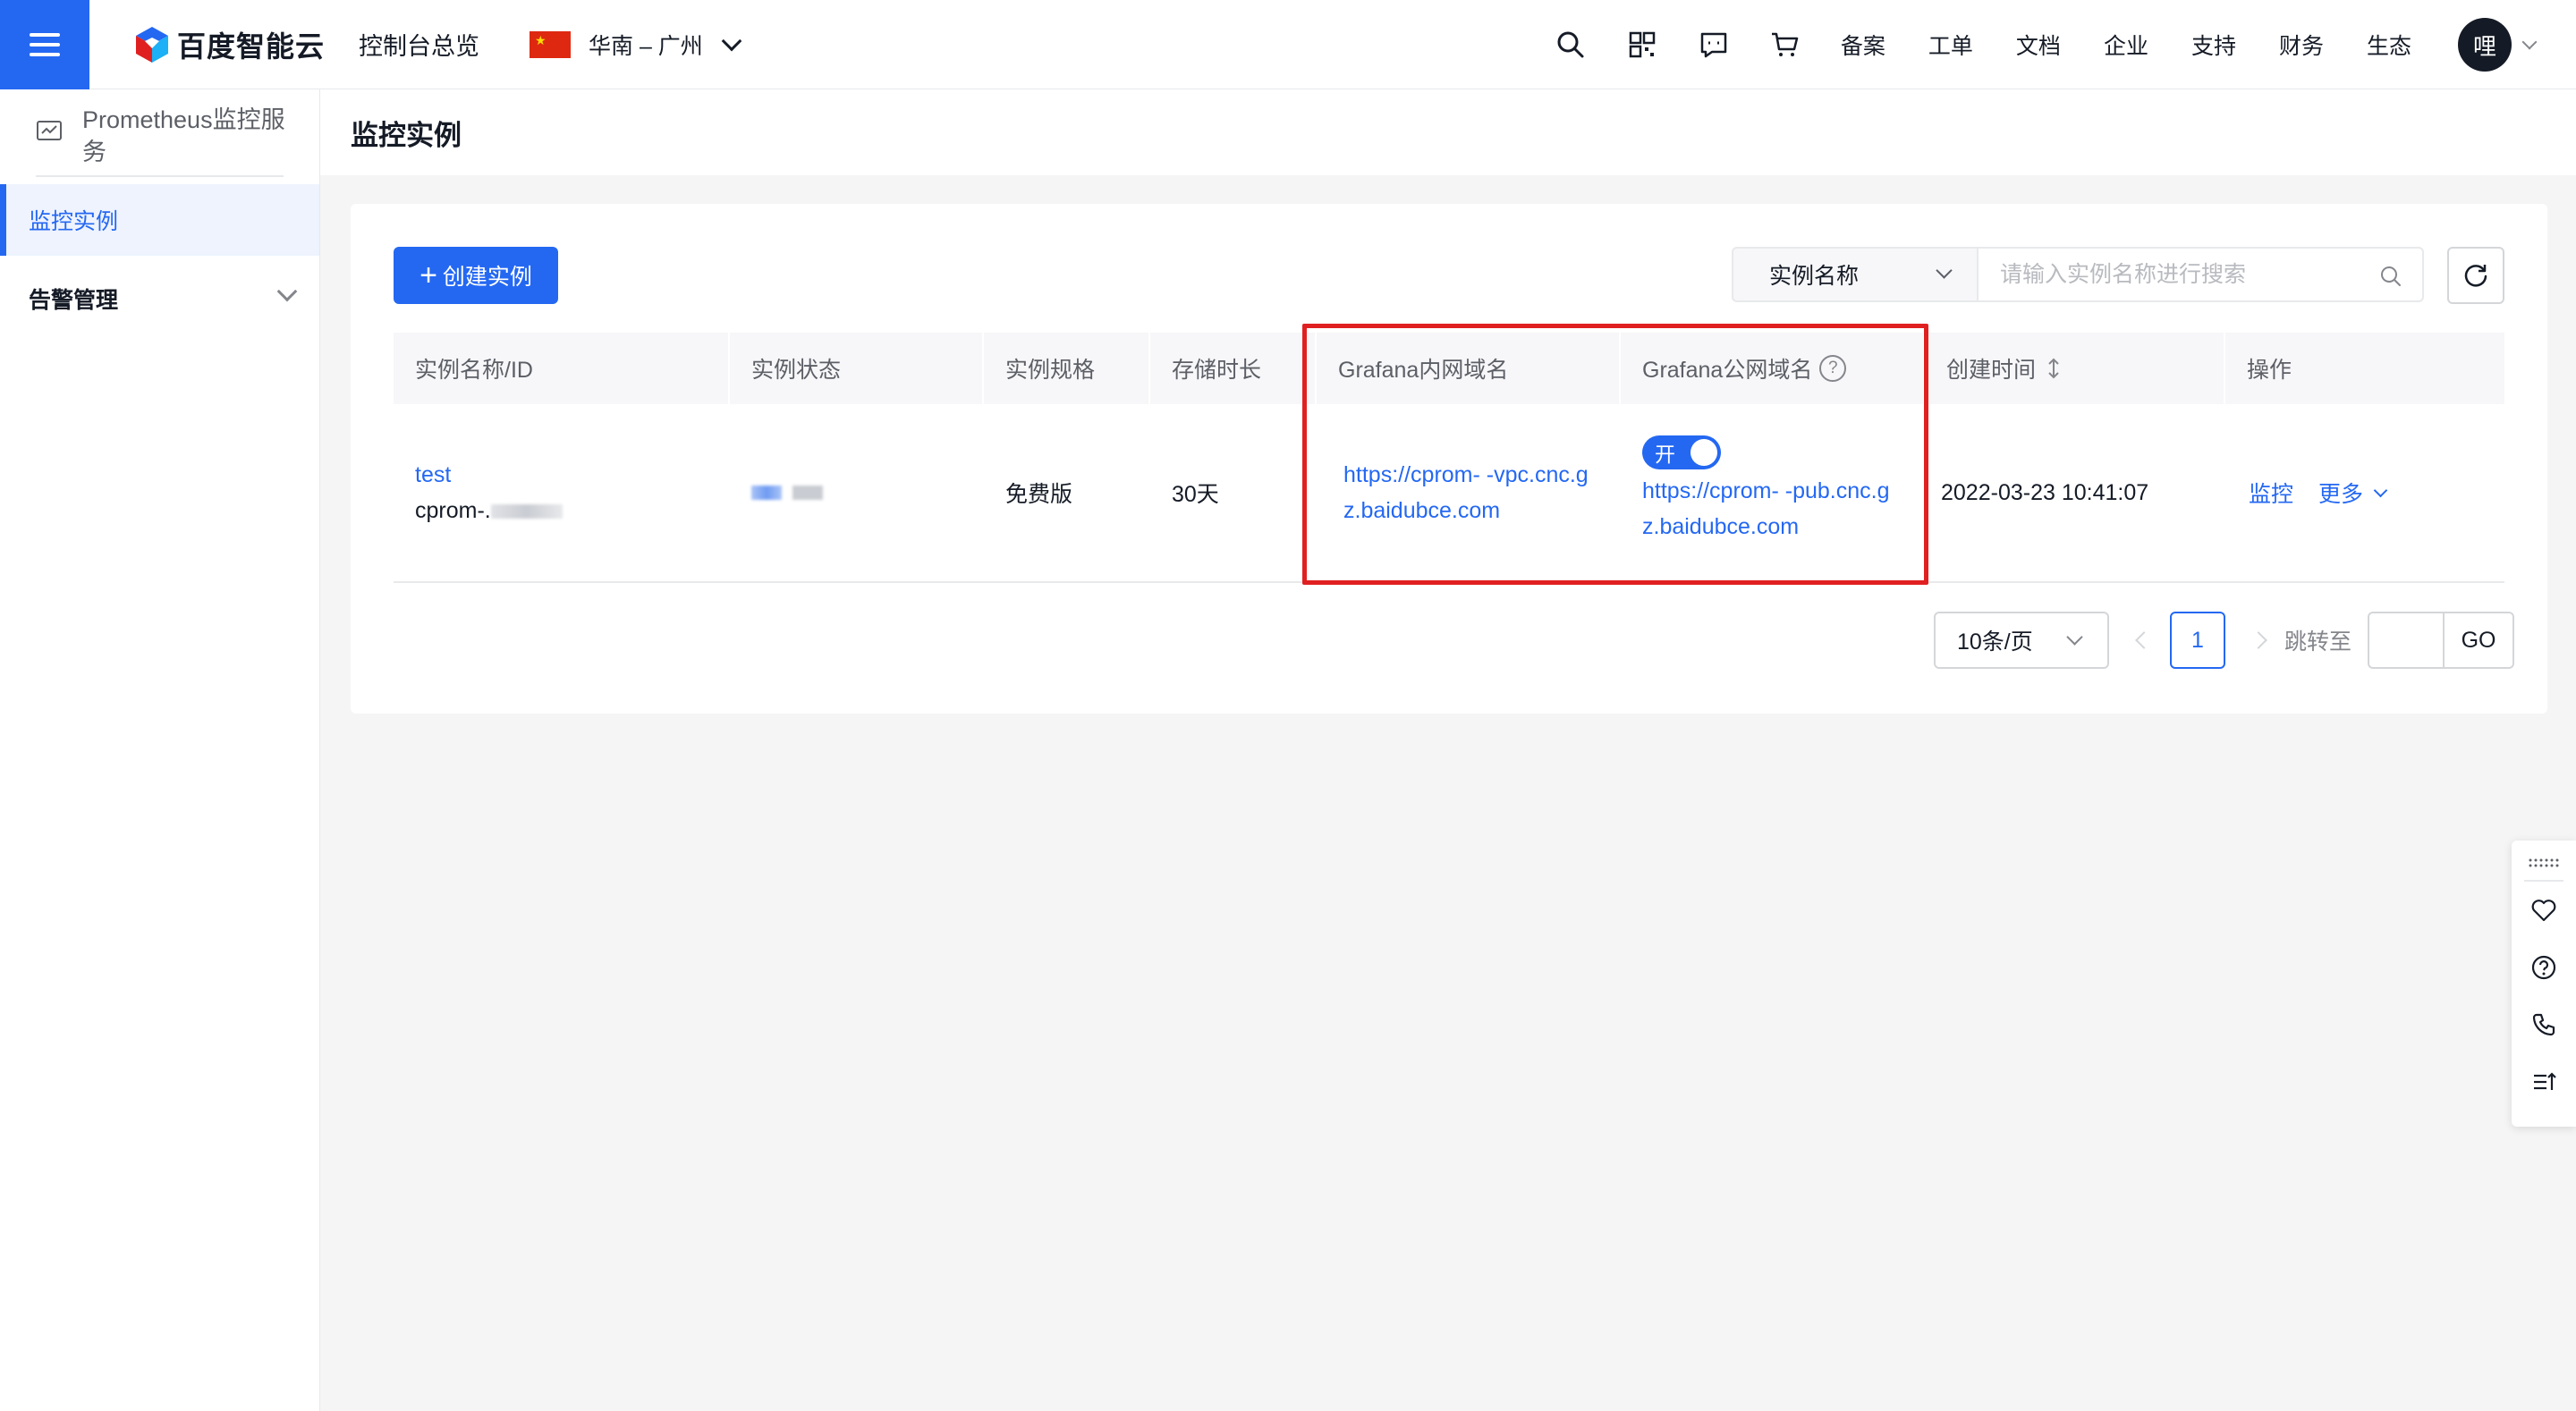 This screenshot has width=2576, height=1411. Describe the element at coordinates (2188, 275) in the screenshot. I see `search-input` at that location.